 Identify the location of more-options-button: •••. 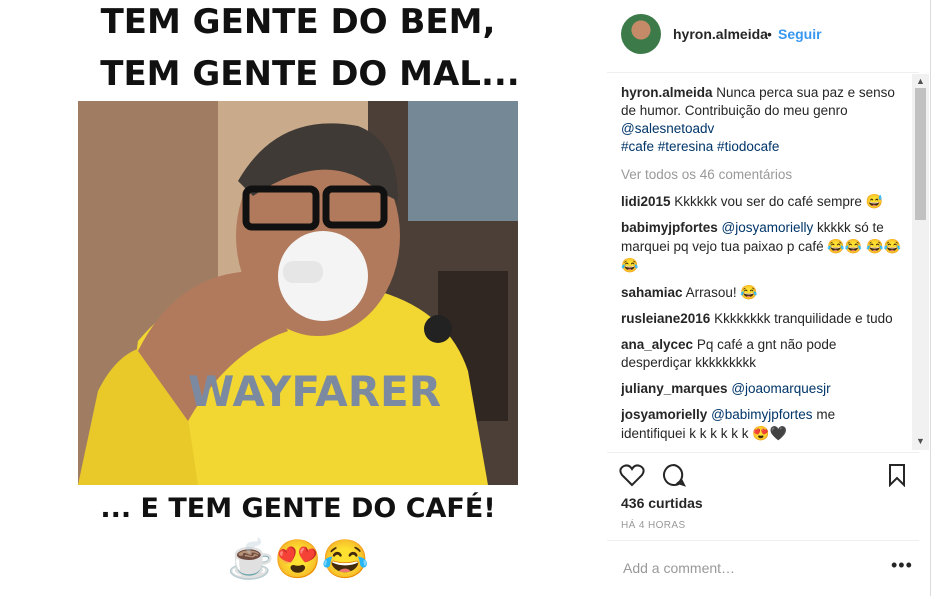
(902, 565).